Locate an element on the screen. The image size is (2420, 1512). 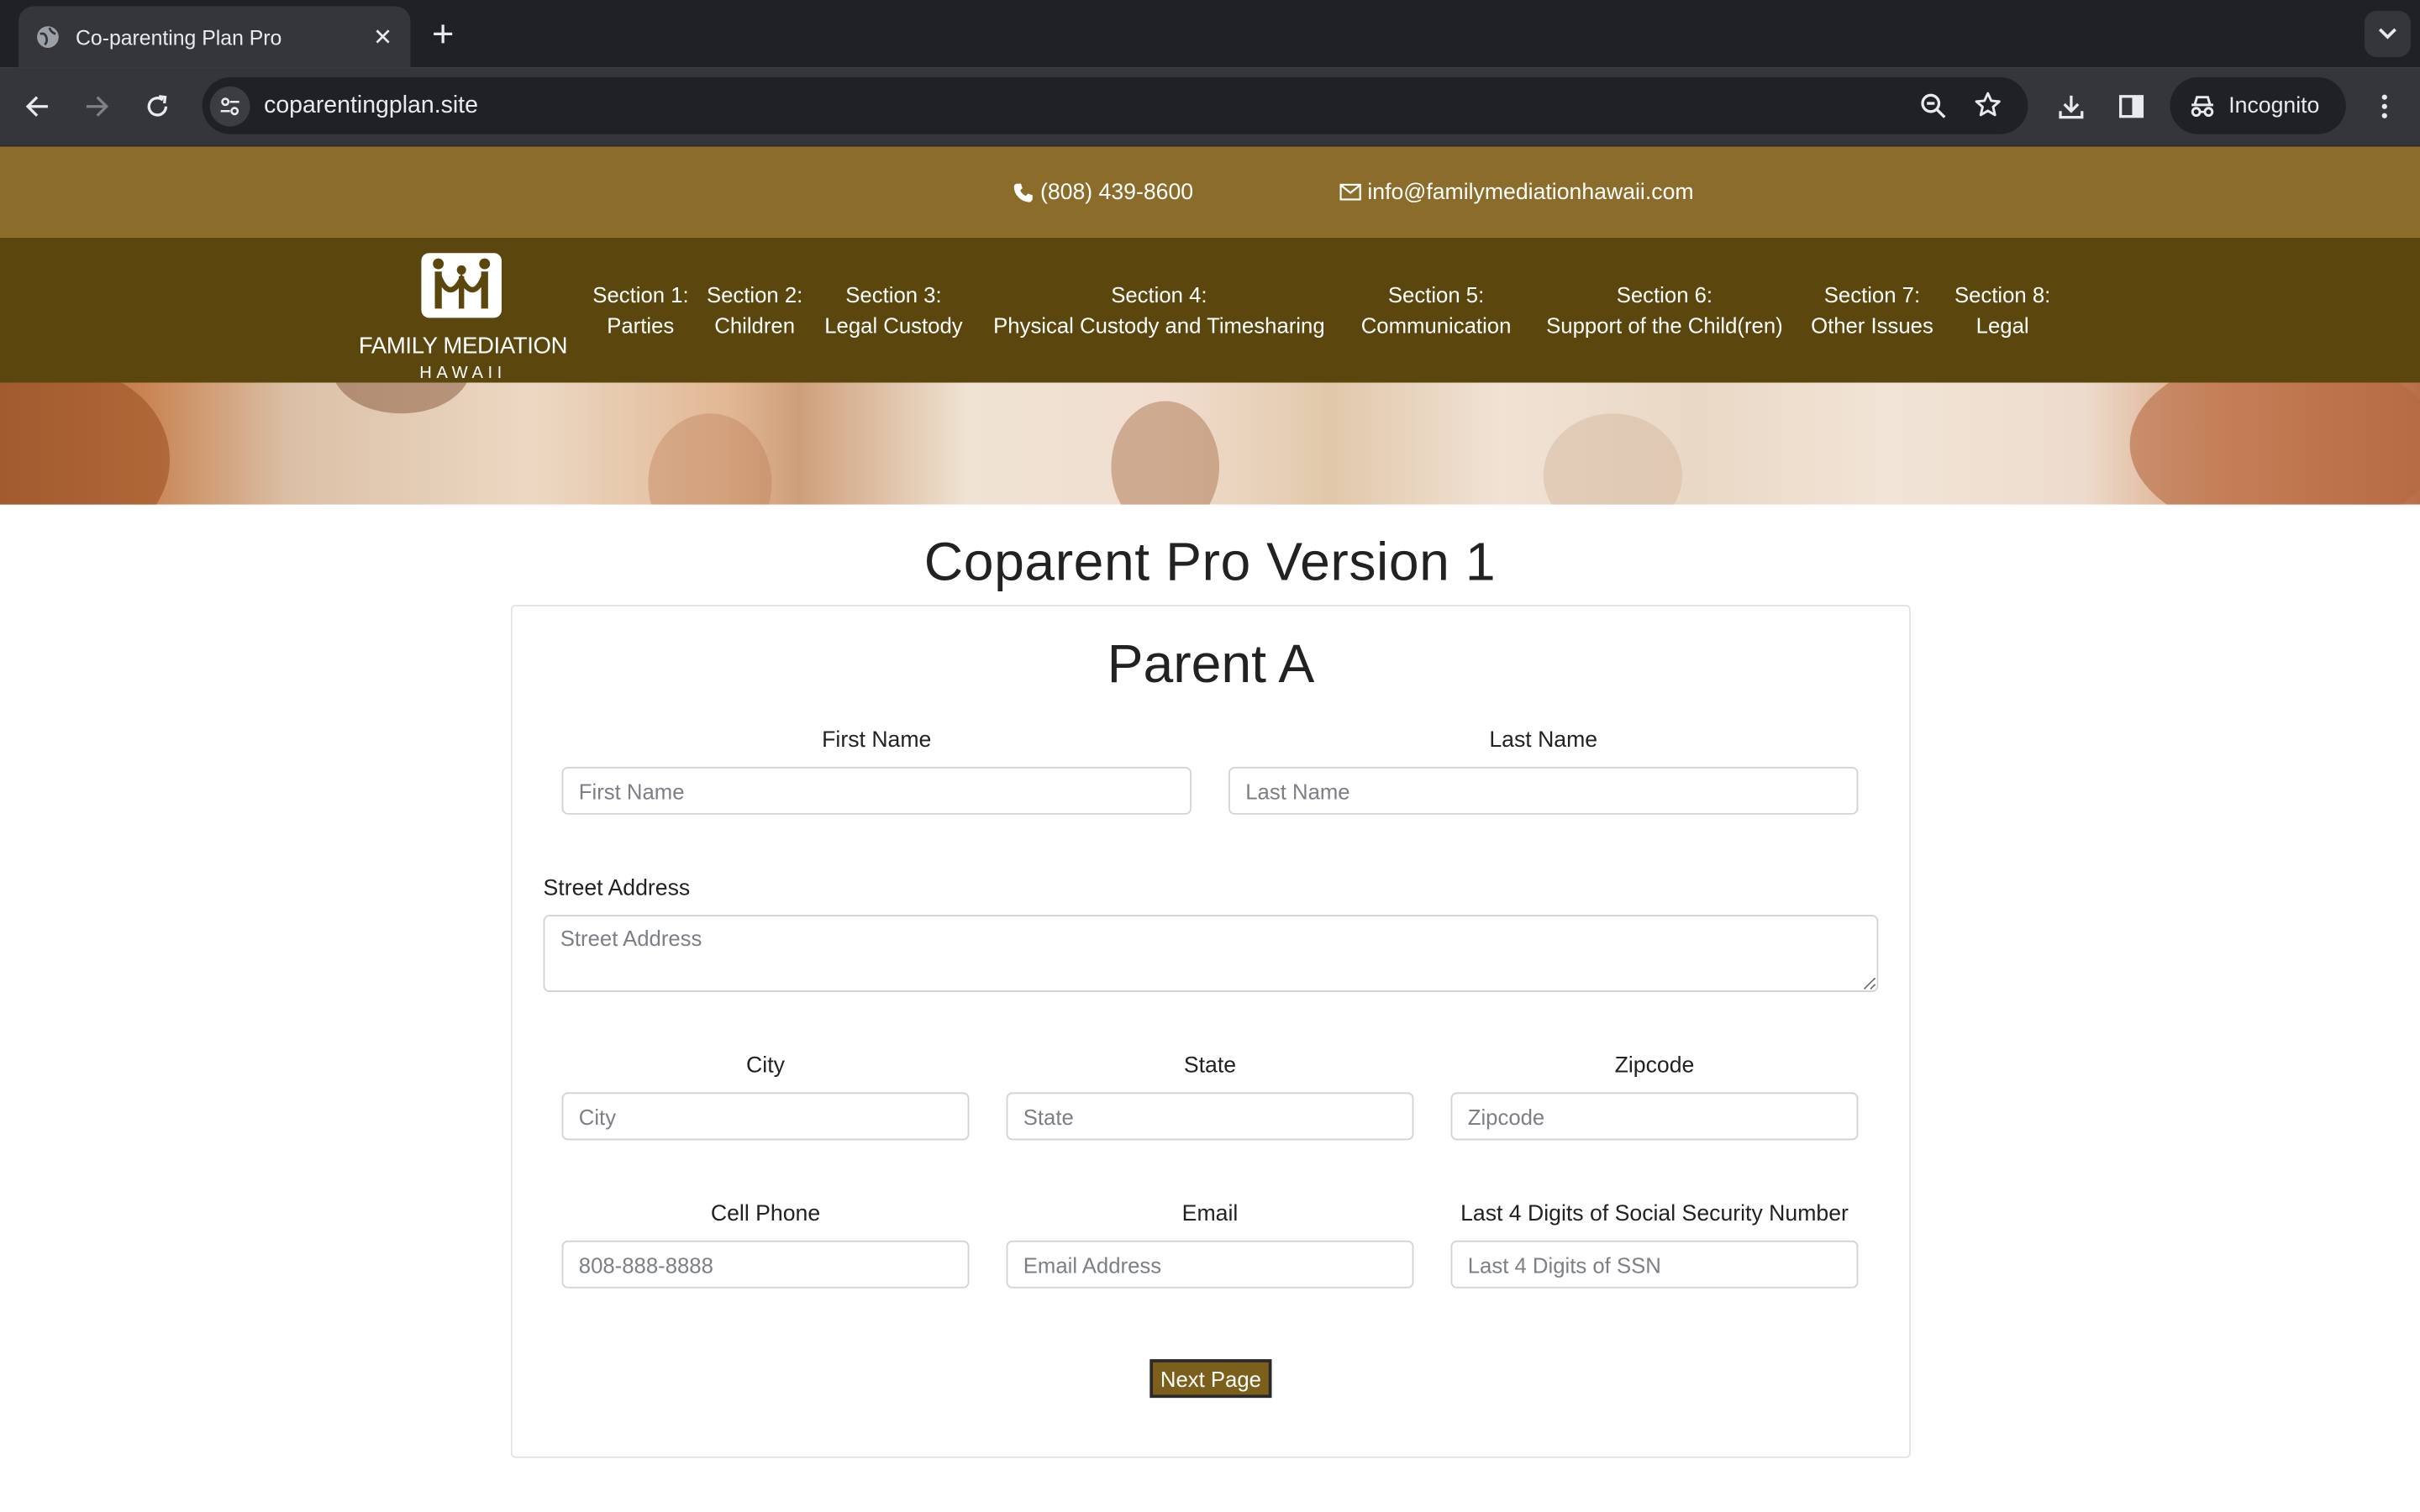
nav-section-5: Section 5: Communication is located at coordinates (1436, 309).